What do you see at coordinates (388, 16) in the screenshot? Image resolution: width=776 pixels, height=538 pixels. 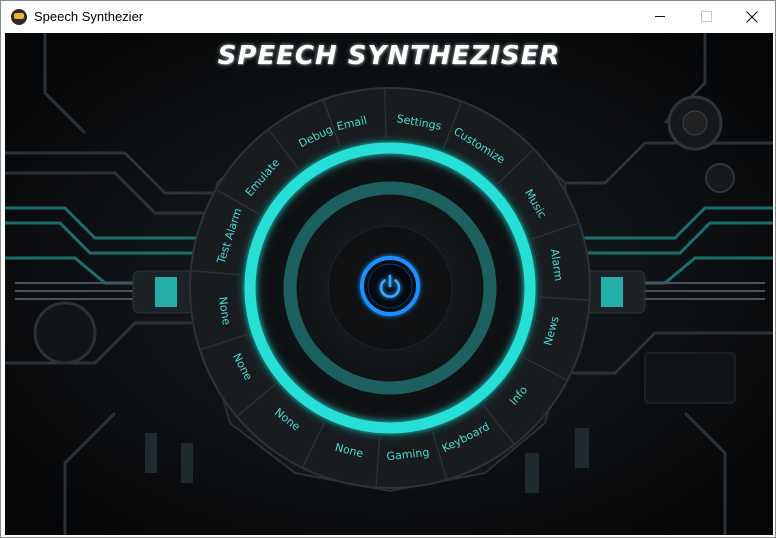 I see `title-bar: Speech Synthezier` at bounding box center [388, 16].